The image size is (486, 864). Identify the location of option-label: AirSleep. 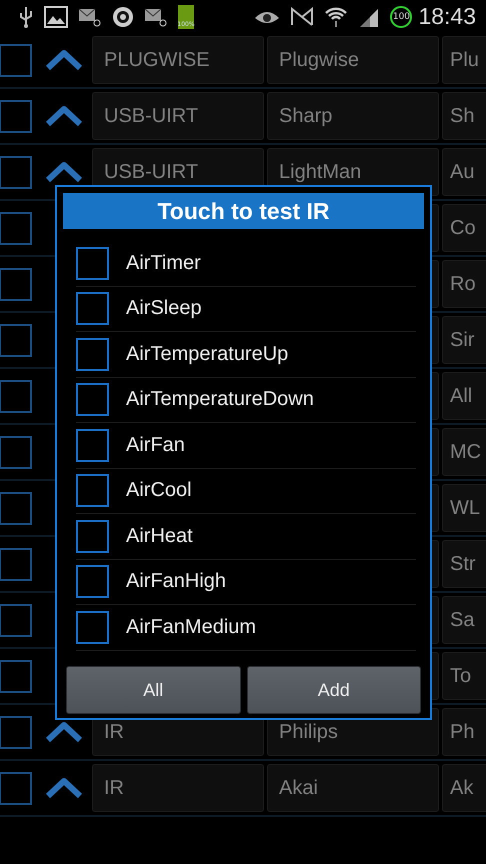
(164, 308).